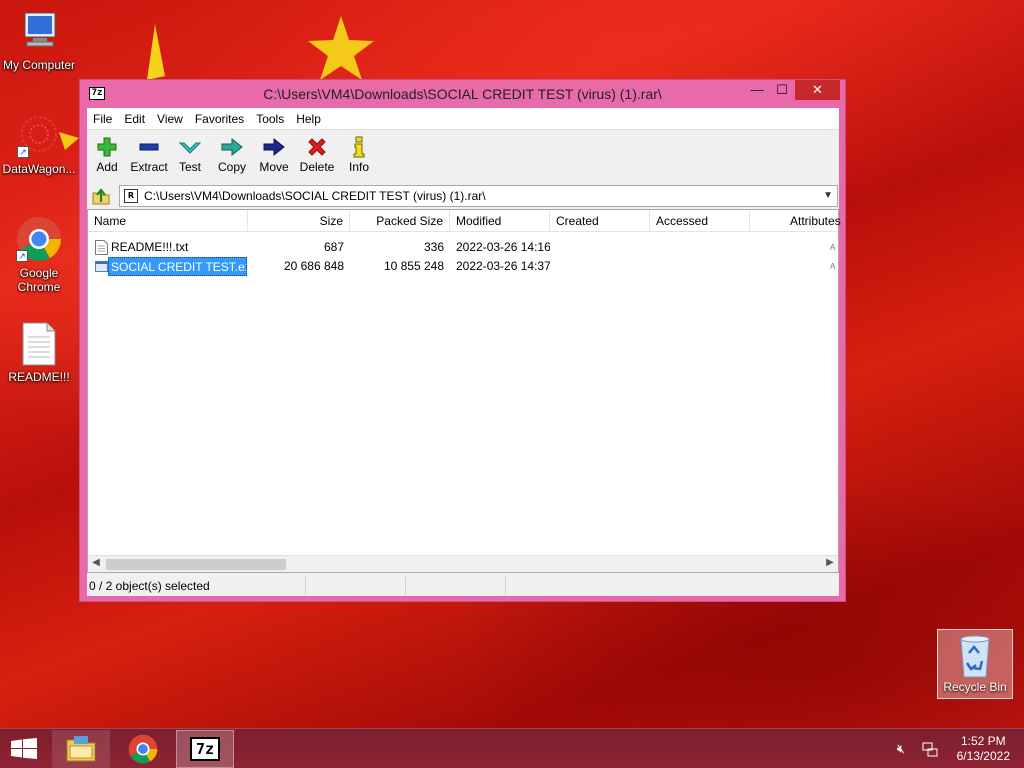 This screenshot has width=1024, height=768. Describe the element at coordinates (231, 167) in the screenshot. I see `copy-label: Copy` at that location.